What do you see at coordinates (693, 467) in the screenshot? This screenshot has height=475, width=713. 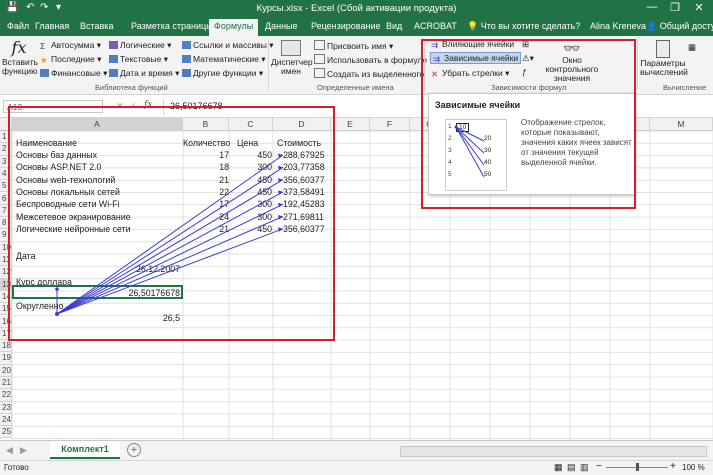 I see `zoom-level: 100 %` at bounding box center [693, 467].